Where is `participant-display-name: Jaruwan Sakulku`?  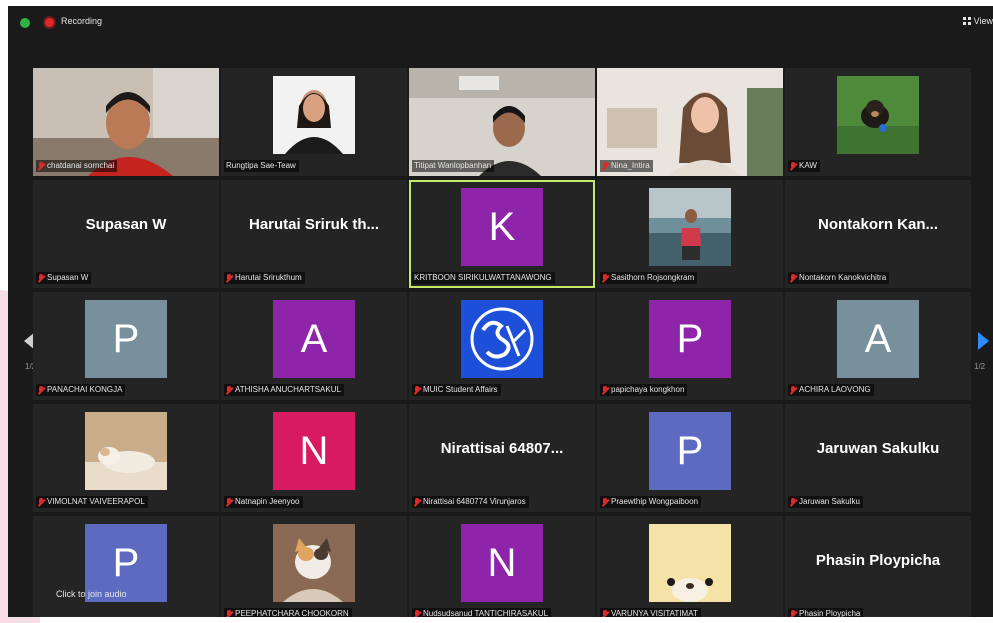 participant-display-name: Jaruwan Sakulku is located at coordinates (878, 448).